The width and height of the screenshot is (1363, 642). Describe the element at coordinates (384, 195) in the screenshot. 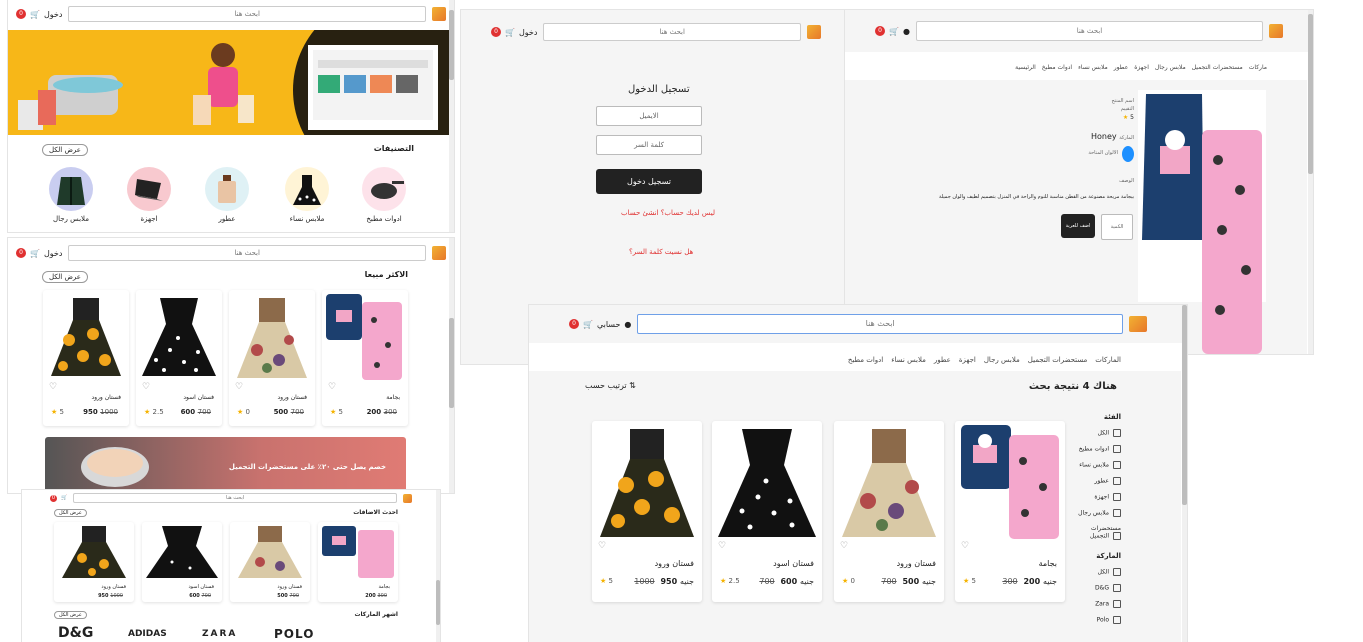

I see `category-kitchen: ادوات مطبخ` at that location.